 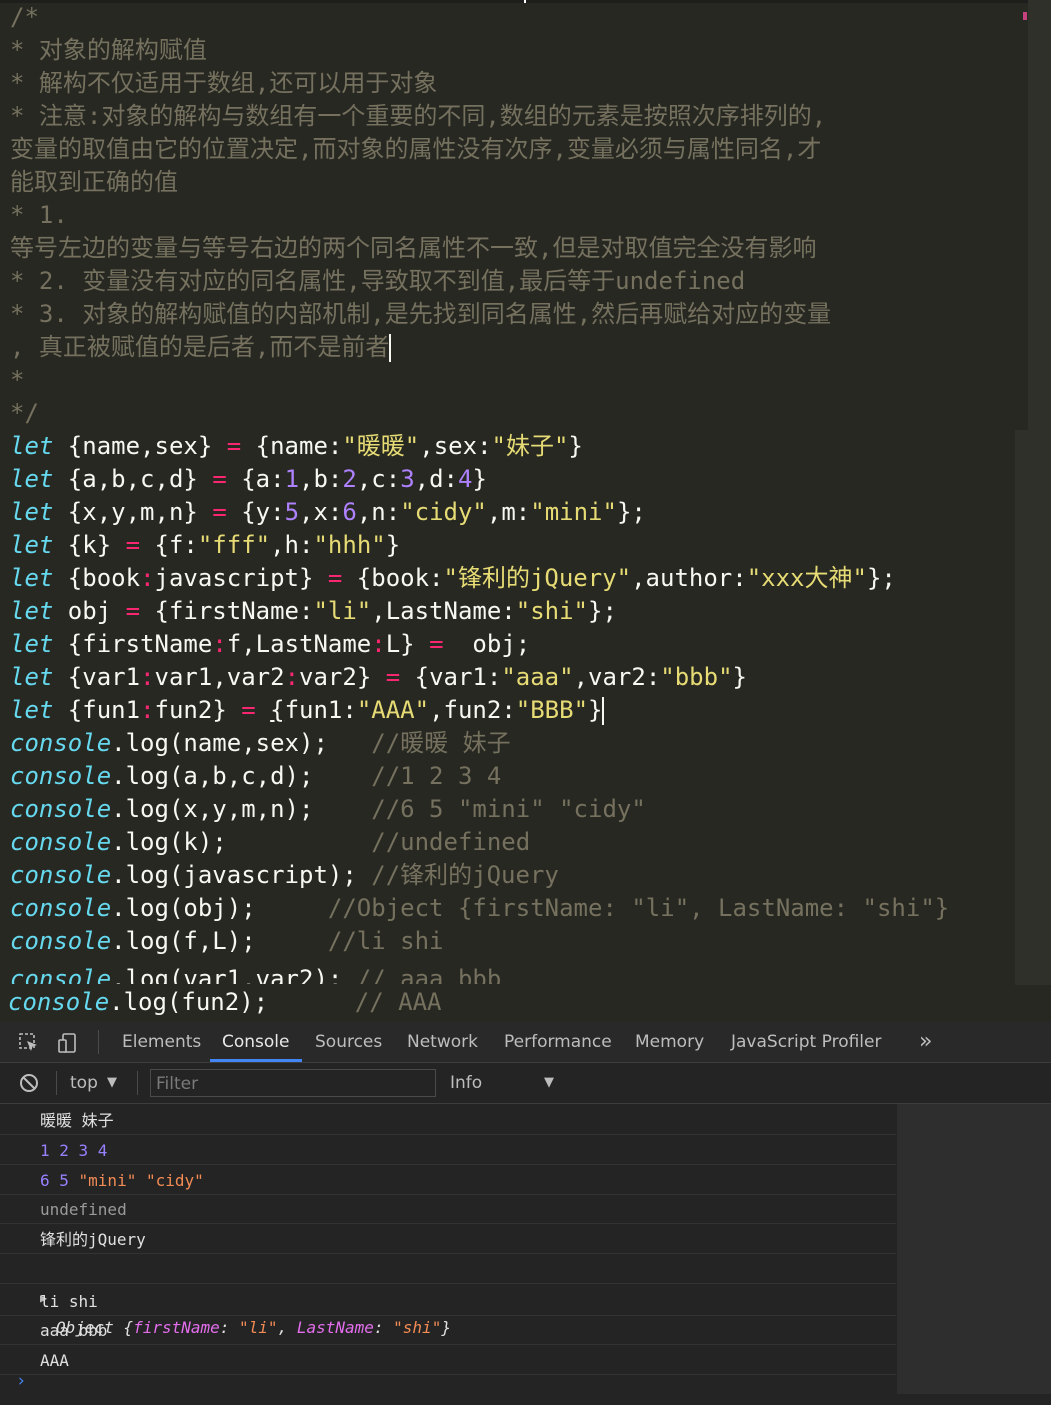 What do you see at coordinates (201, 347) in the screenshot?
I see `comment-line: , 真正被赋值的是后者,而不是前者` at bounding box center [201, 347].